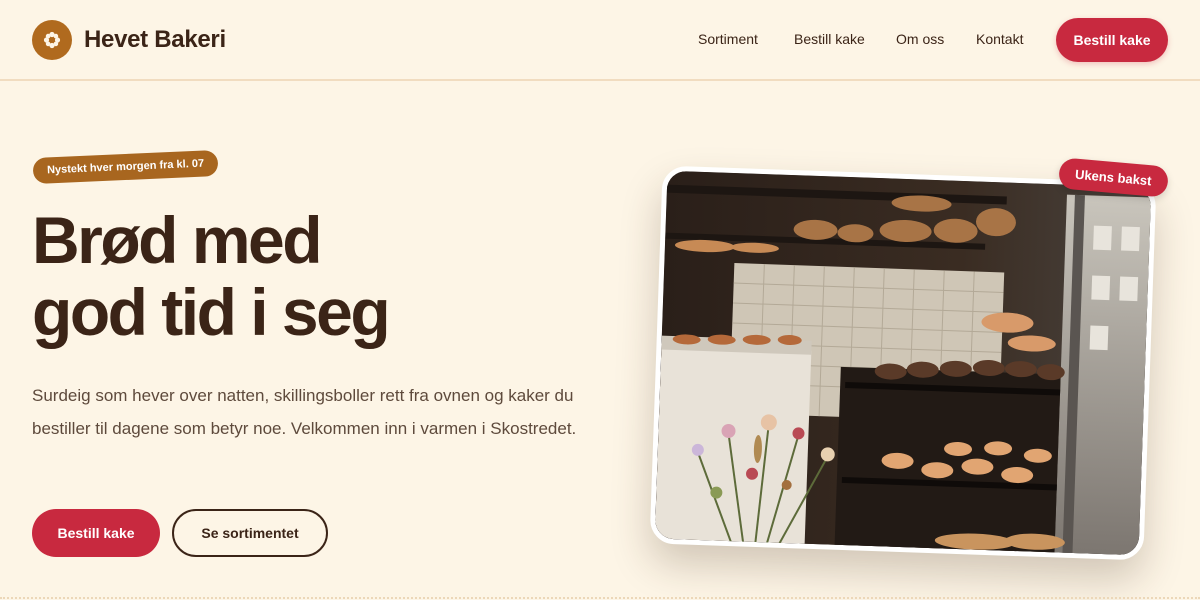 This screenshot has width=1200, height=600. What do you see at coordinates (155, 40) in the screenshot?
I see `brand-name: Hevet Bakeri` at bounding box center [155, 40].